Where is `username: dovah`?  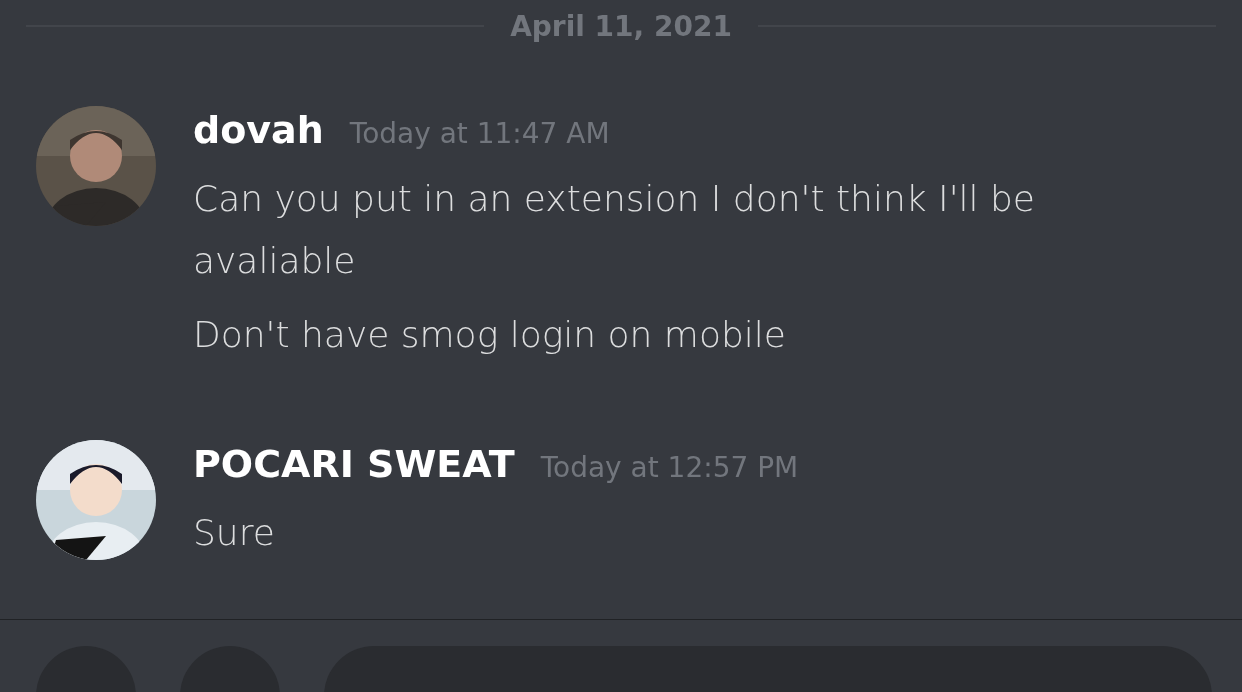 username: dovah is located at coordinates (258, 130).